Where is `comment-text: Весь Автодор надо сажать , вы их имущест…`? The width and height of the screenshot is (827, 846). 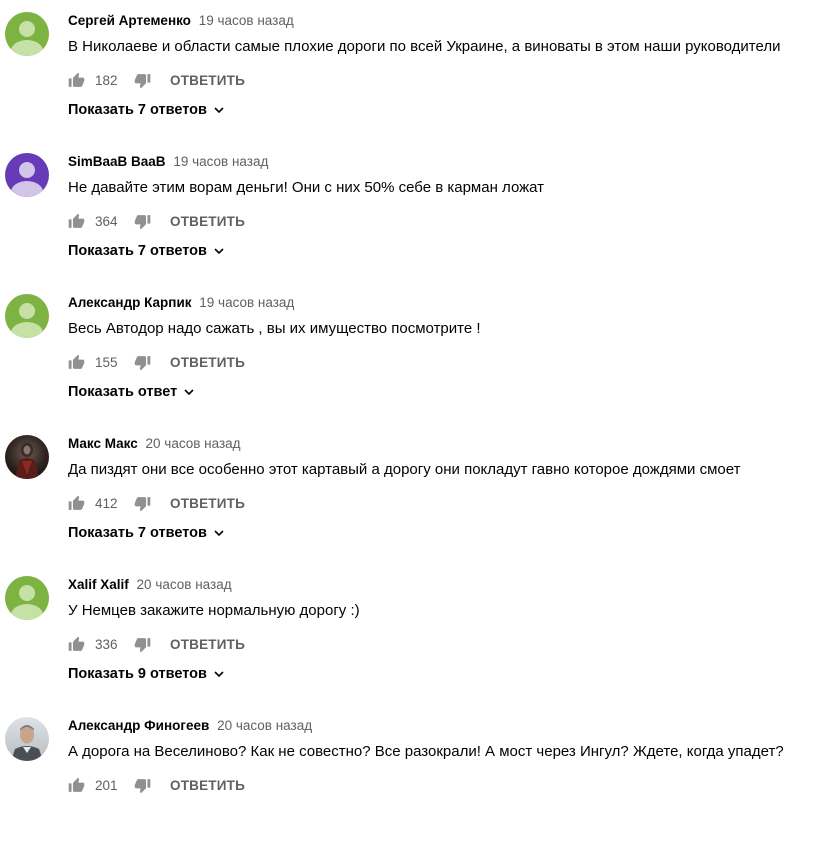
comment-text: Весь Автодор надо сажать , вы их имущест… is located at coordinates (274, 328).